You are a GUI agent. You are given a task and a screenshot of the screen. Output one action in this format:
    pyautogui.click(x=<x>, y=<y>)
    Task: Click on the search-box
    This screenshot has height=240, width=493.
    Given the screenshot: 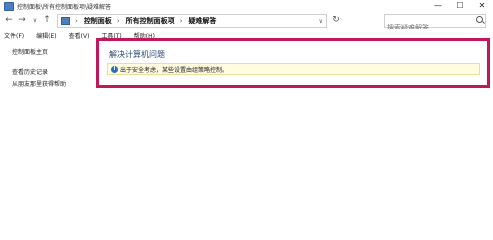 What is the action you would take?
    pyautogui.click(x=435, y=24)
    